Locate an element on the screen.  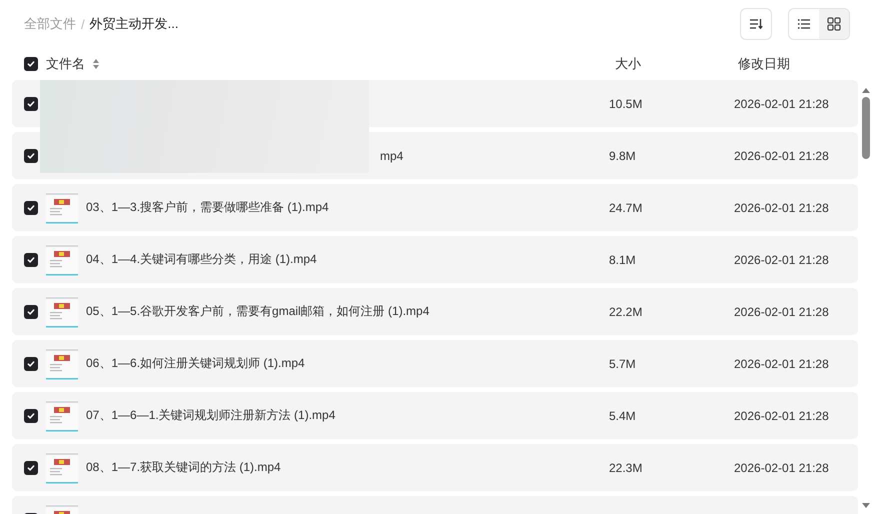
file-name: 08、1—7.获取关键词的方法 (1).mp4 is located at coordinates (183, 467).